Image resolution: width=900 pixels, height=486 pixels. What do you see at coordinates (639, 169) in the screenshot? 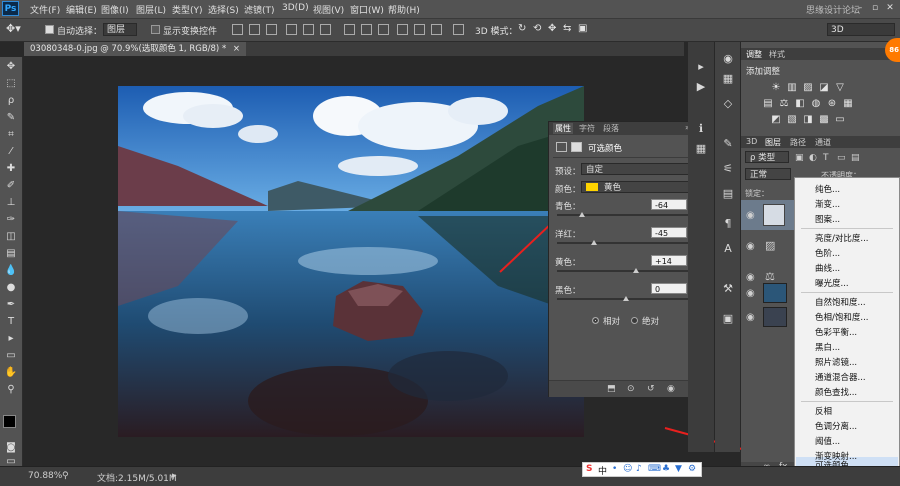
I see `preset-dropdown: 自定` at bounding box center [639, 169].